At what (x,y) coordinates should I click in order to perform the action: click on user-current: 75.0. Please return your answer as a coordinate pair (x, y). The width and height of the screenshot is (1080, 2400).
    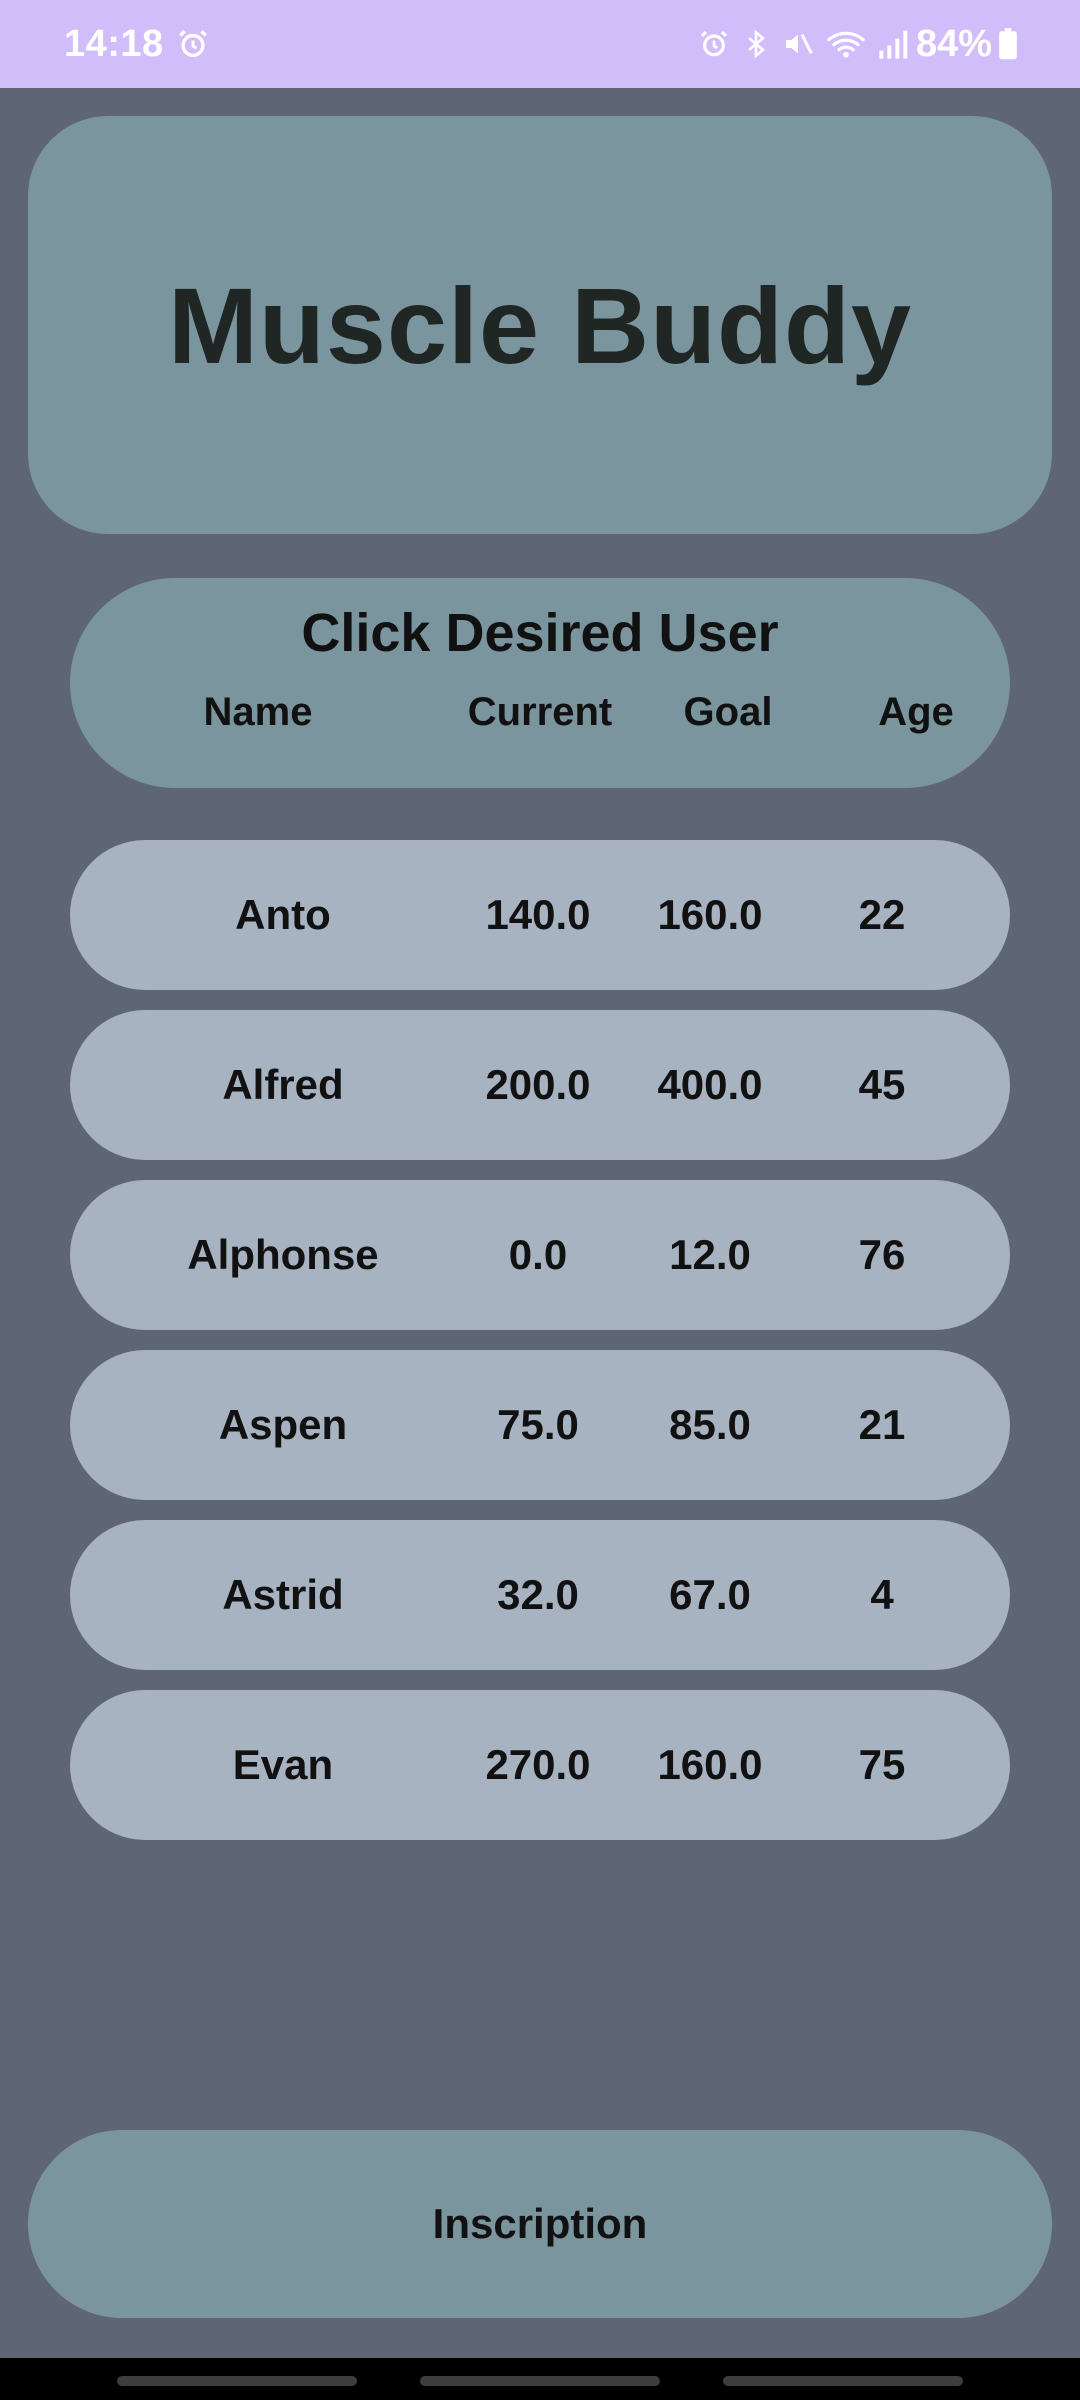
    Looking at the image, I should click on (538, 1424).